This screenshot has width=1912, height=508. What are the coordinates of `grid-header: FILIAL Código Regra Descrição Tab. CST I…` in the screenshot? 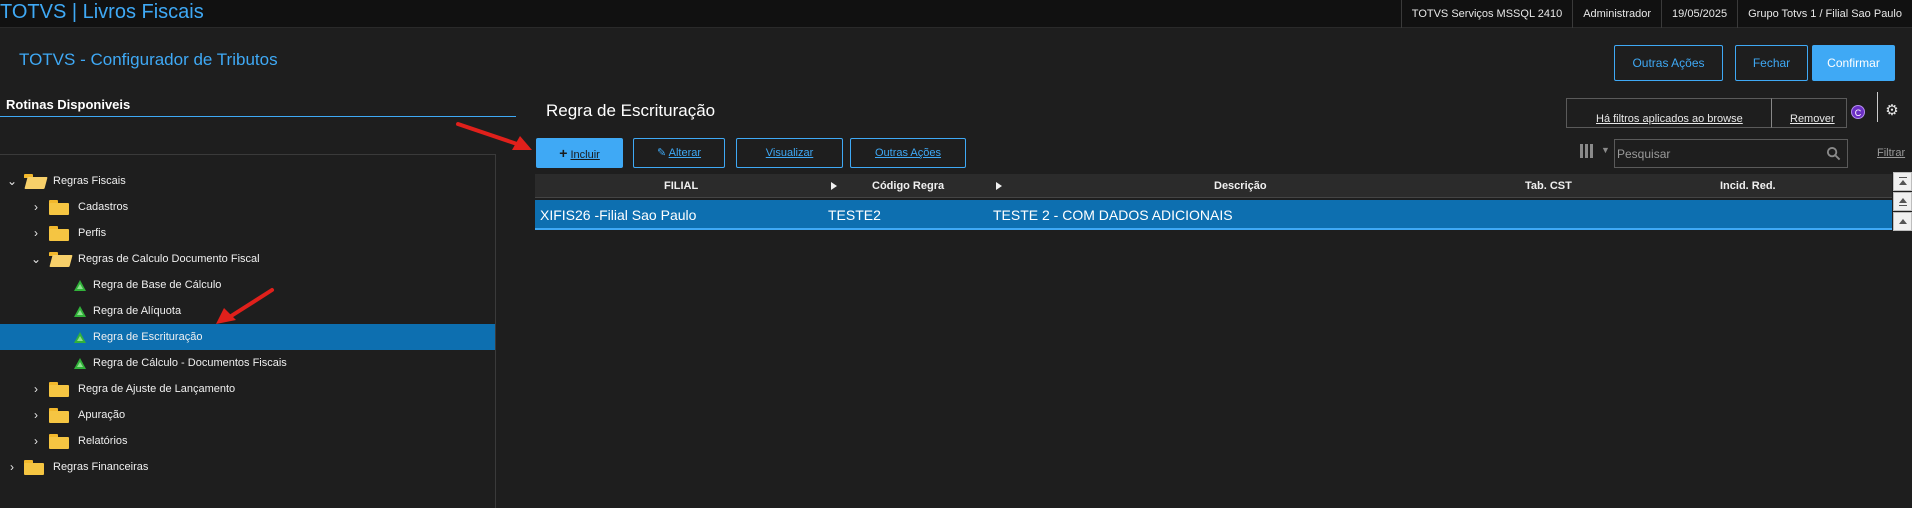 It's located at (1213, 186).